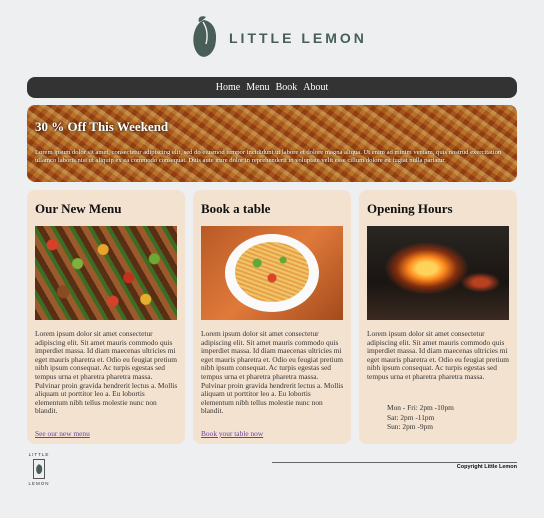 This screenshot has height=518, width=544. Describe the element at coordinates (315, 87) in the screenshot. I see `nav-about: About` at that location.